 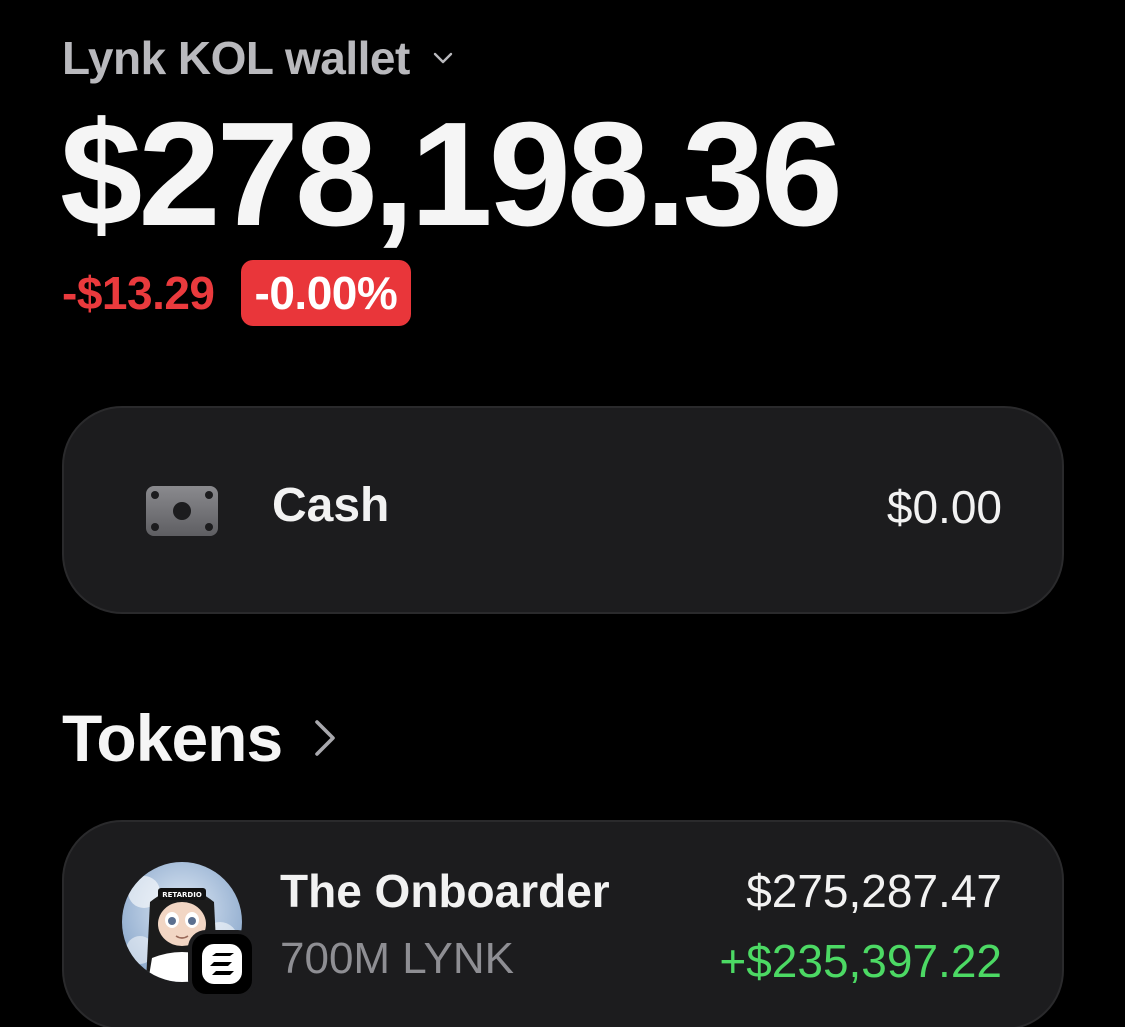 I want to click on chevron-down-icon, so click(x=443, y=58).